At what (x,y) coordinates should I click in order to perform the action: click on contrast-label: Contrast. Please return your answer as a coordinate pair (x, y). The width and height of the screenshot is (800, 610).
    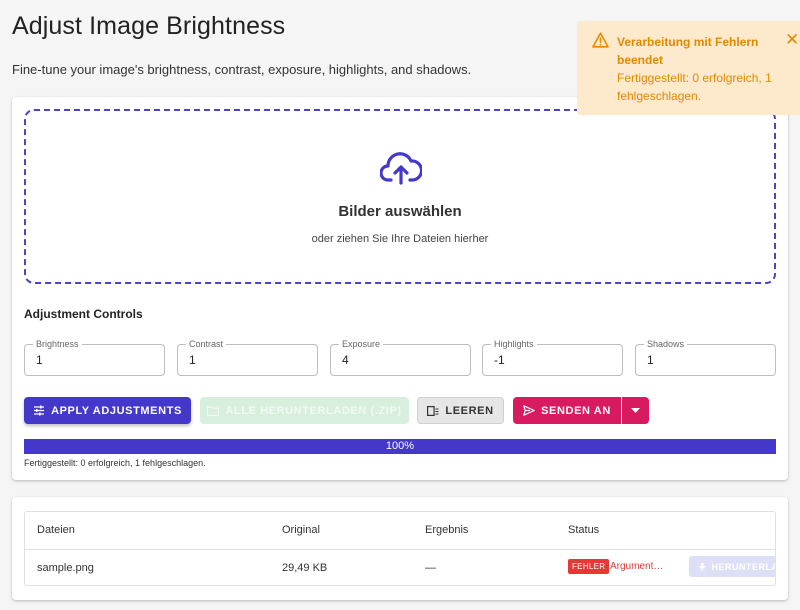
    Looking at the image, I should click on (206, 344).